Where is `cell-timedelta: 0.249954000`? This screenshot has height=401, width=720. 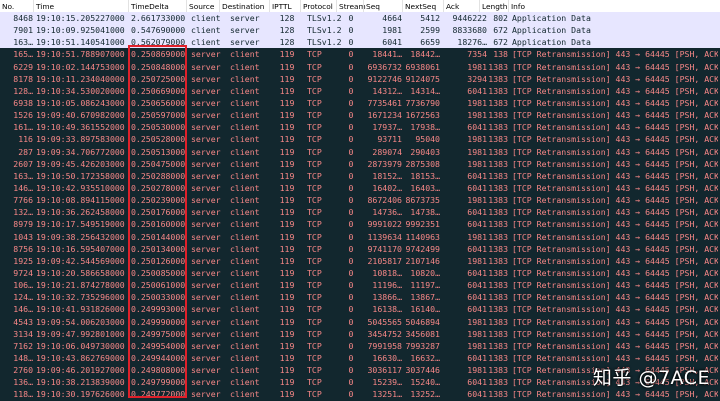 cell-timedelta: 0.249954000 is located at coordinates (158, 345).